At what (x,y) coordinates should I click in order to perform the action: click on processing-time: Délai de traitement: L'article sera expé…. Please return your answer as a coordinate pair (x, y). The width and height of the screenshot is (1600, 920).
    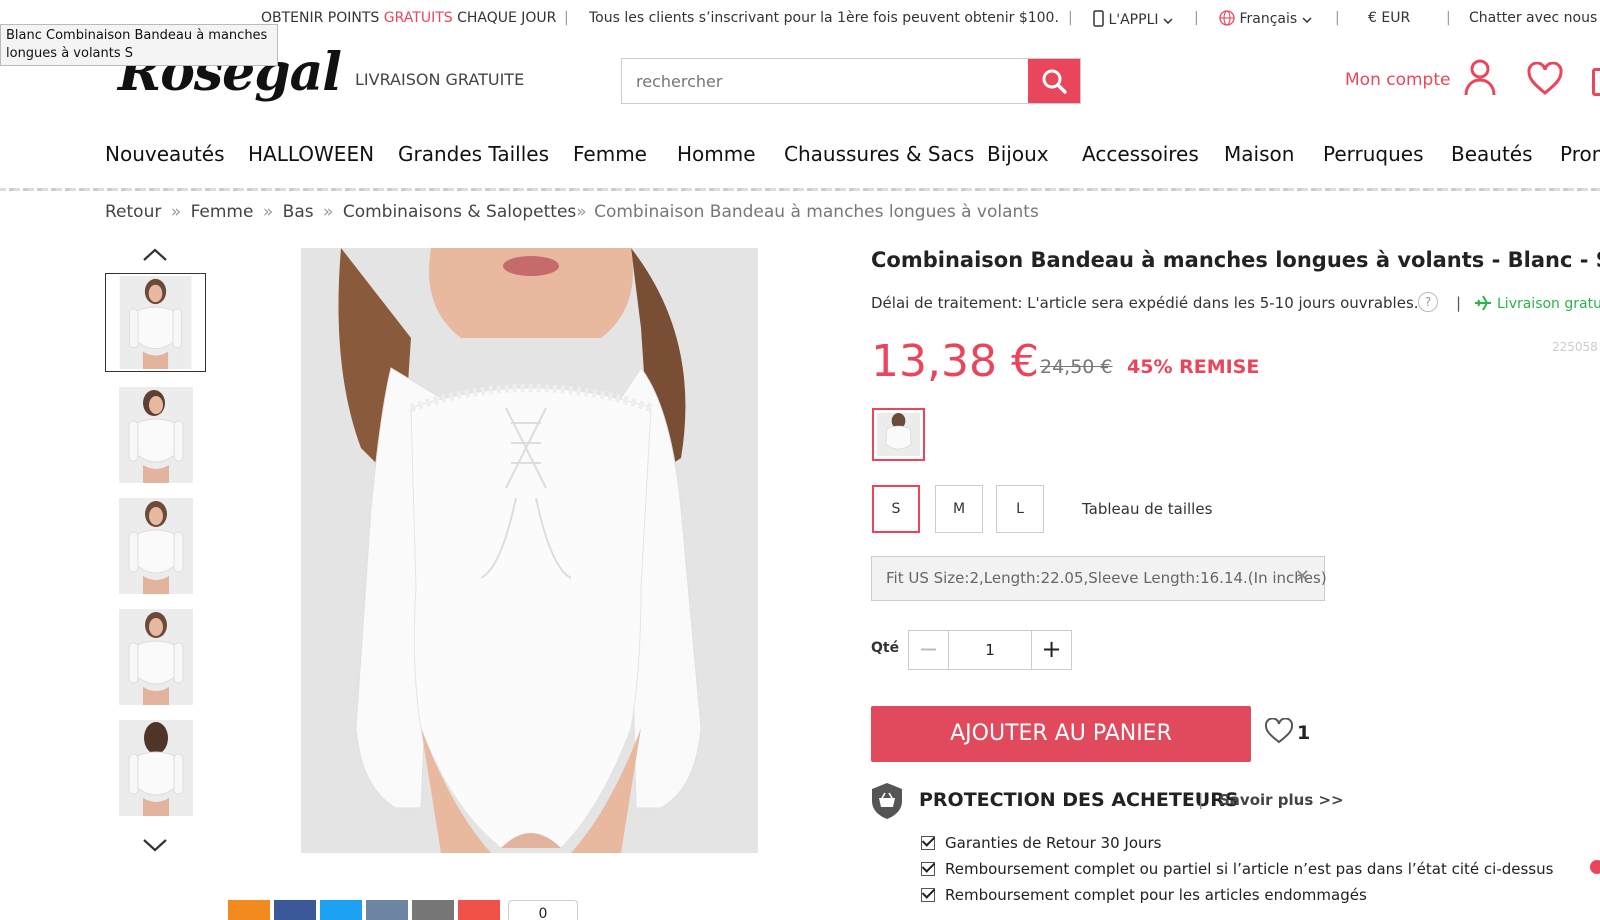
    Looking at the image, I should click on (1145, 303).